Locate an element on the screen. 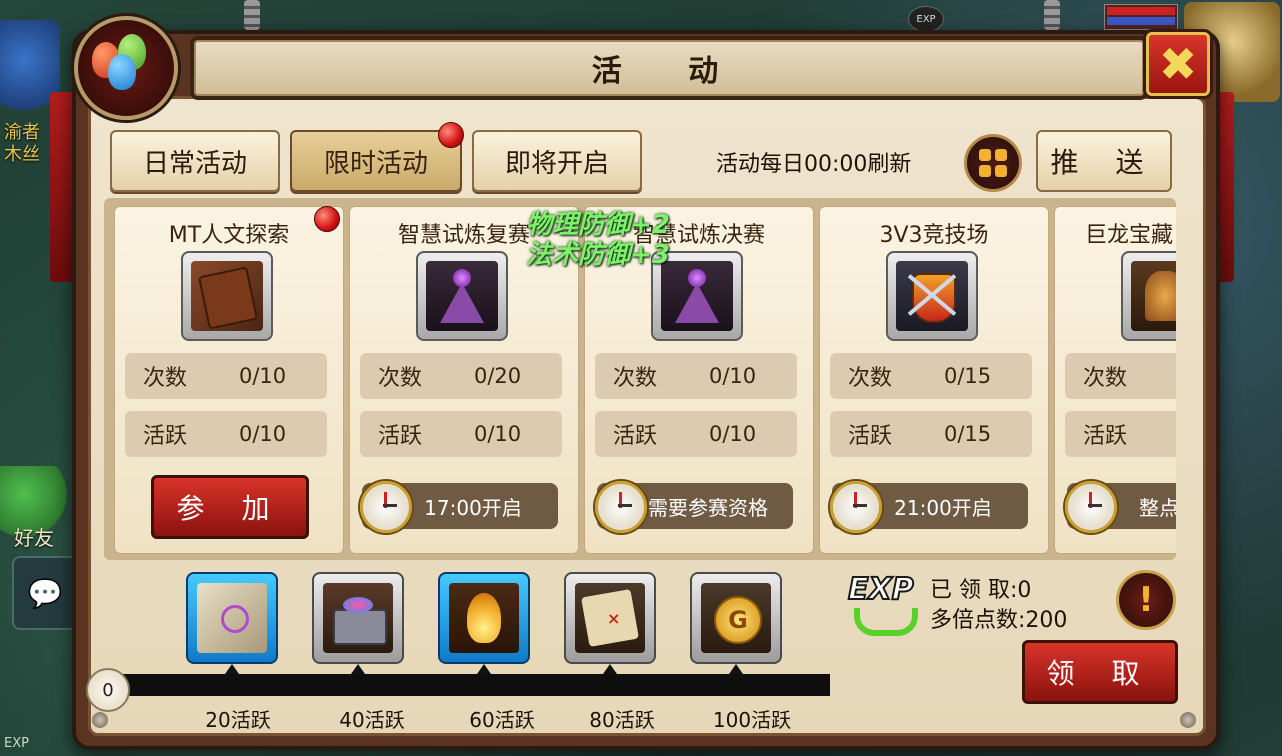  tab-upcoming: 即将开启 is located at coordinates (557, 161).